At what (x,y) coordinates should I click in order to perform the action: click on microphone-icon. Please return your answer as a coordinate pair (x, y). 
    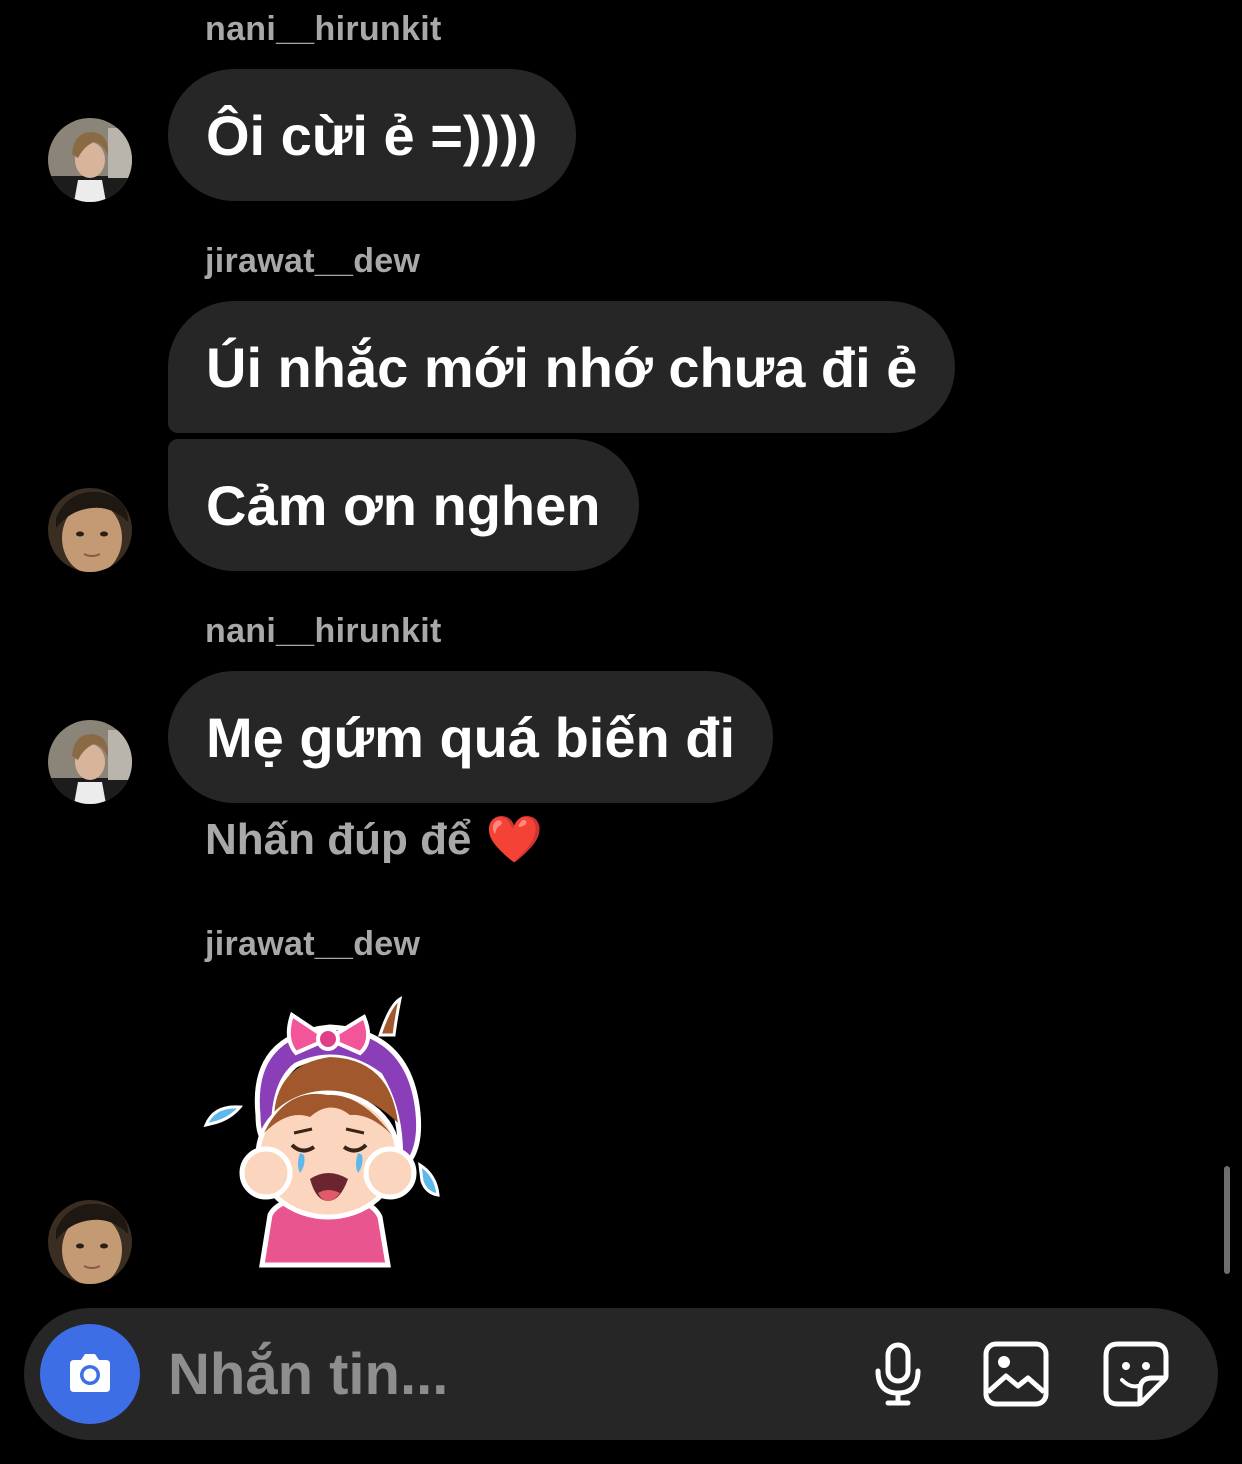
    Looking at the image, I should click on (898, 1374).